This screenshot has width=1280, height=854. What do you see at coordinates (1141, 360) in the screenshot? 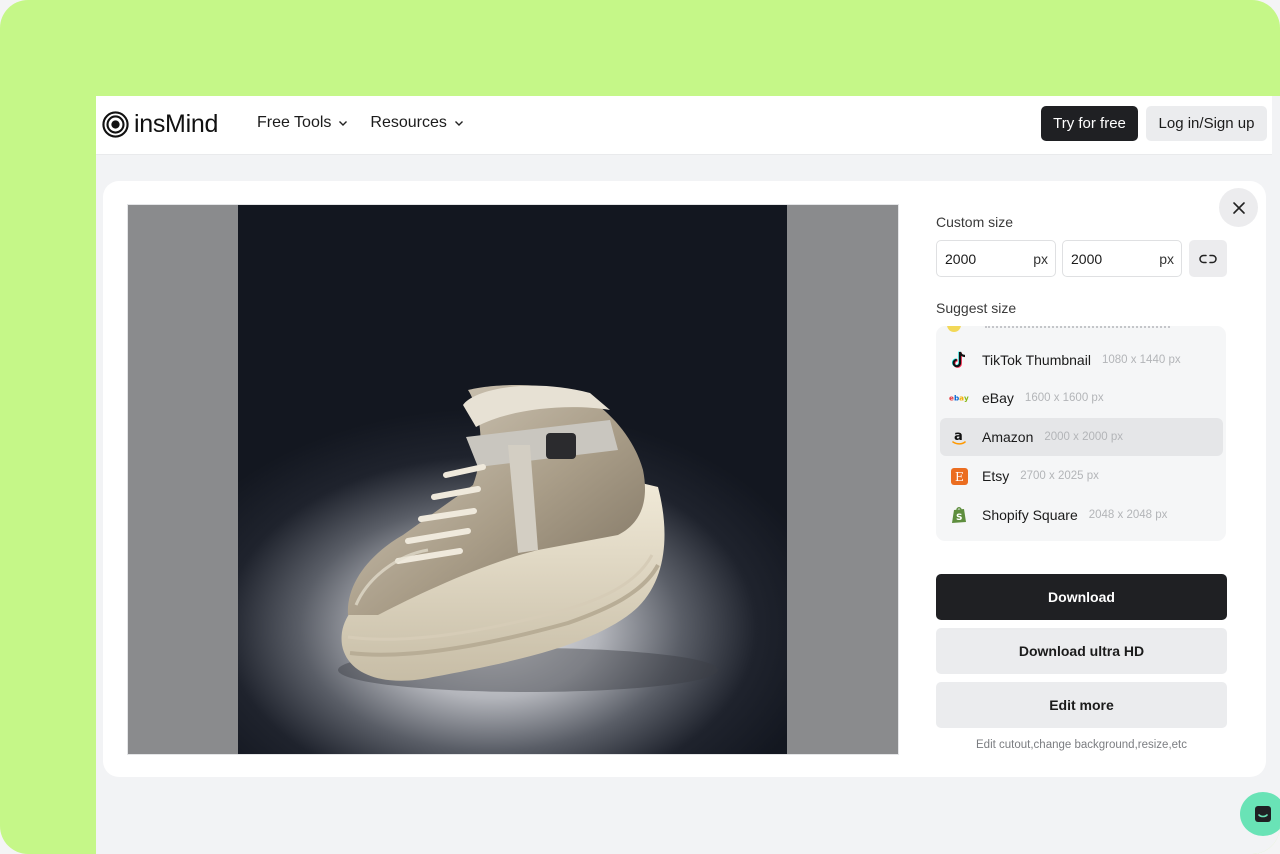
I see `suggest-item-dims: 1080 x 1440 px` at bounding box center [1141, 360].